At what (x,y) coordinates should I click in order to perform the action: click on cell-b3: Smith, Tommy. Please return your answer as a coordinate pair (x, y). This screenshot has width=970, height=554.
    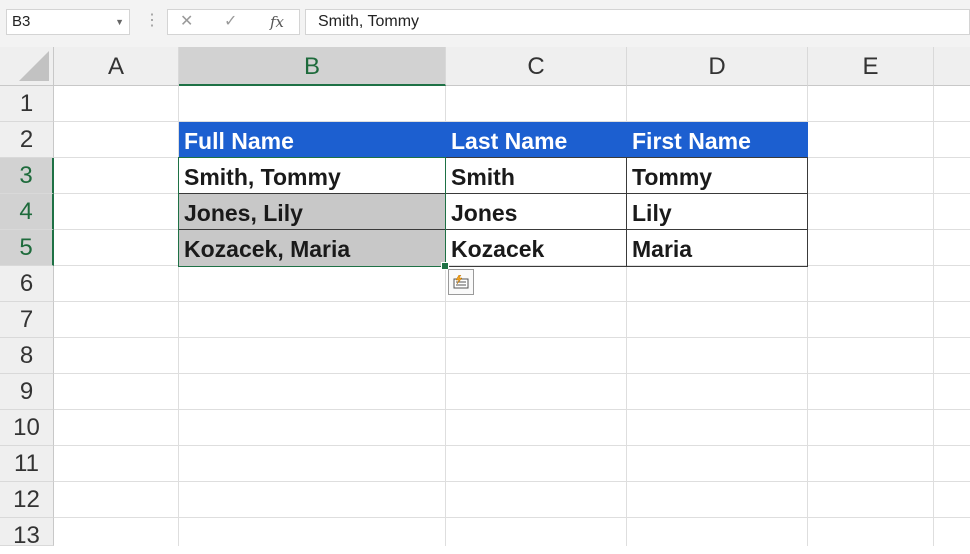
    Looking at the image, I should click on (312, 176).